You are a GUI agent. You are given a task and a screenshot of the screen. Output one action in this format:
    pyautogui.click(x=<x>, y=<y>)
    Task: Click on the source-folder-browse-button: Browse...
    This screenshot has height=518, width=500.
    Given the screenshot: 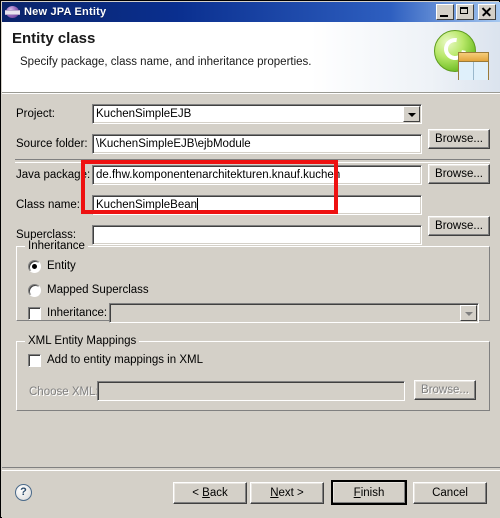 What is the action you would take?
    pyautogui.click(x=459, y=139)
    